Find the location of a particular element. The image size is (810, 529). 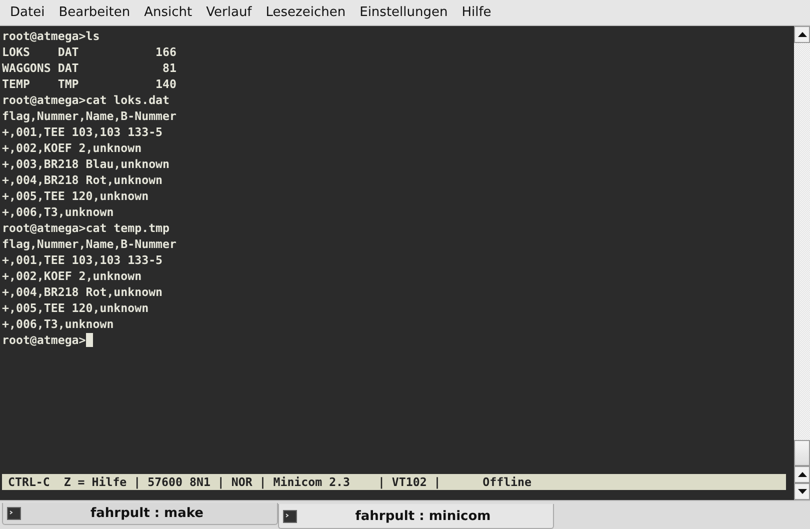

tab: fahrpult : make is located at coordinates (140, 514).